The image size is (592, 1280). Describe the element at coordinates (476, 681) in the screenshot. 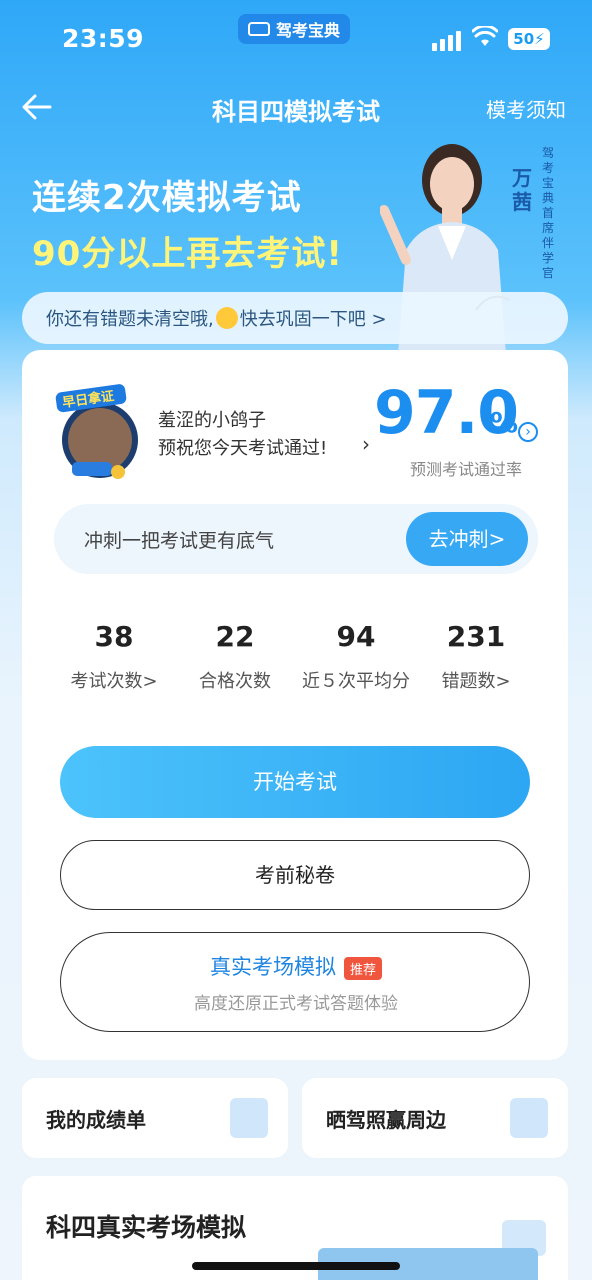

I see `stat-label: 错题数>` at that location.